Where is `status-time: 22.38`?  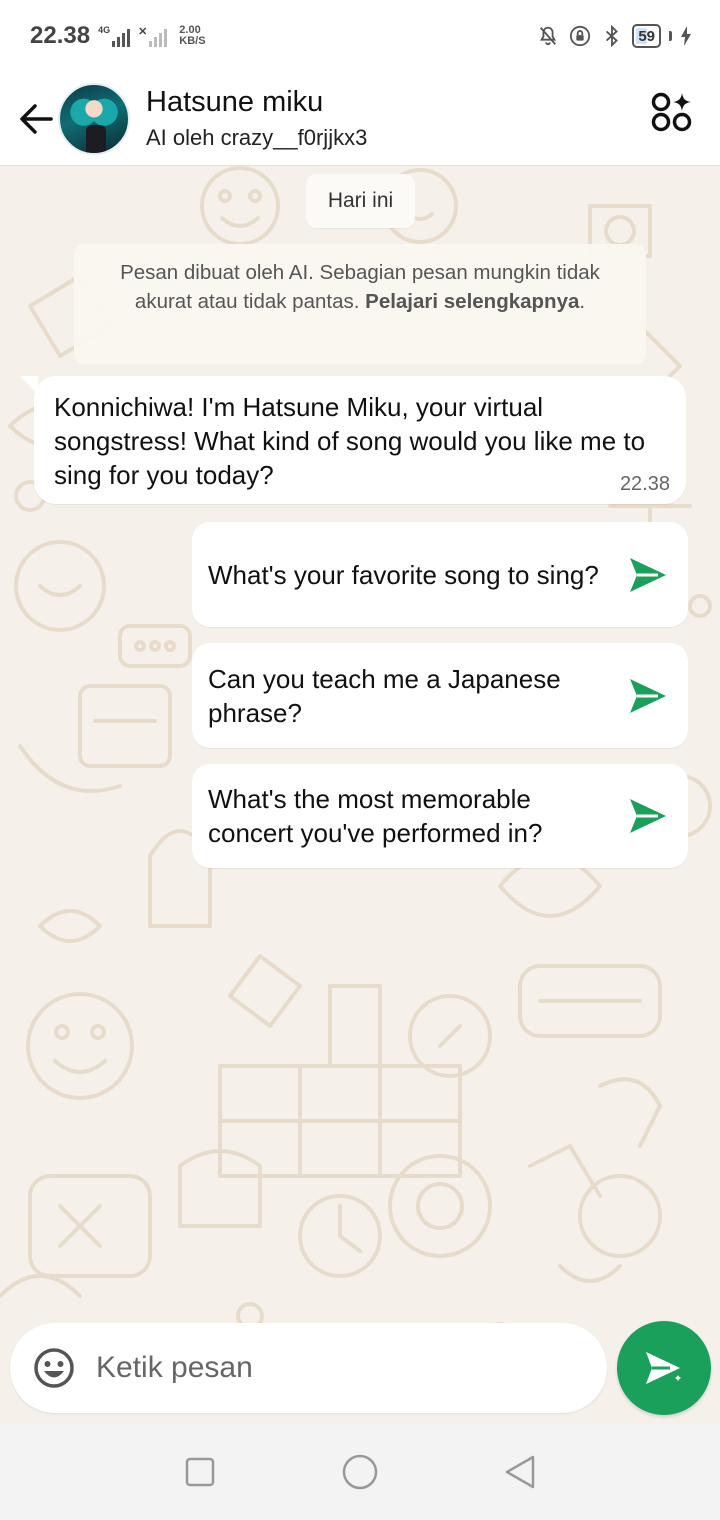 status-time: 22.38 is located at coordinates (60, 35).